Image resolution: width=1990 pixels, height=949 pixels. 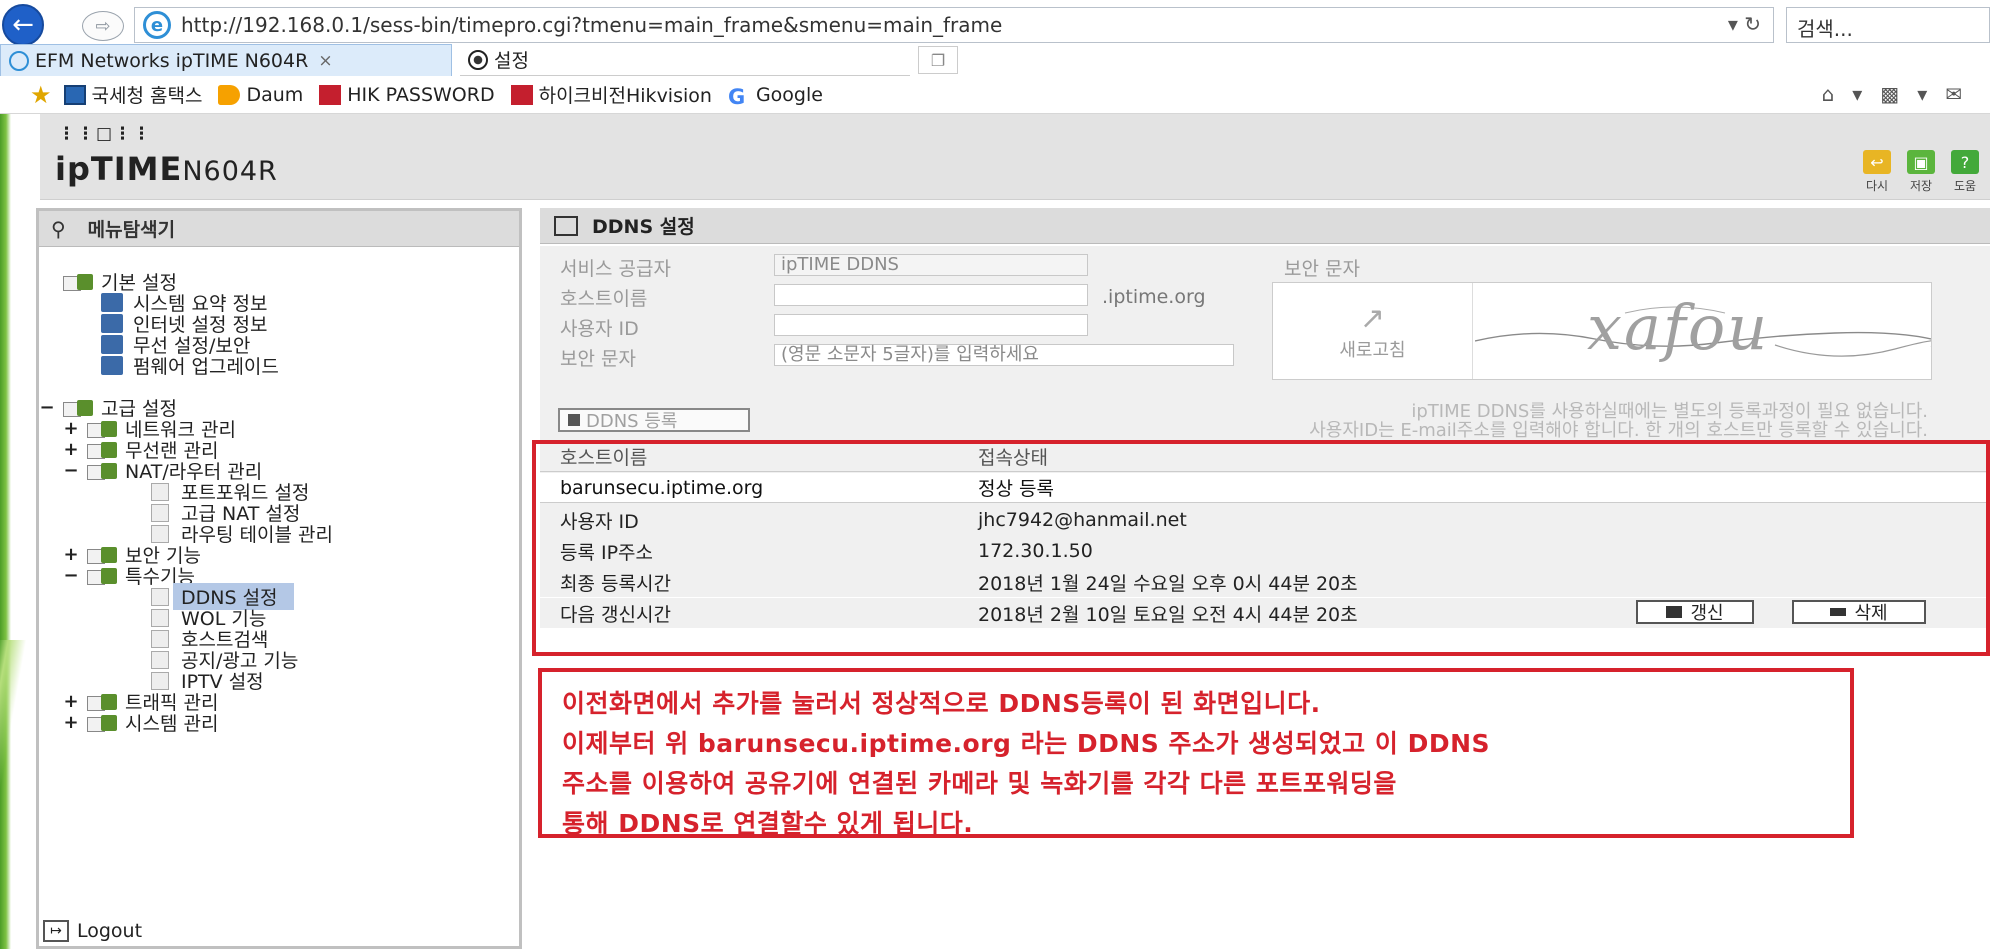 What do you see at coordinates (931, 265) in the screenshot?
I see `provider-select: ipTIME DDNS` at bounding box center [931, 265].